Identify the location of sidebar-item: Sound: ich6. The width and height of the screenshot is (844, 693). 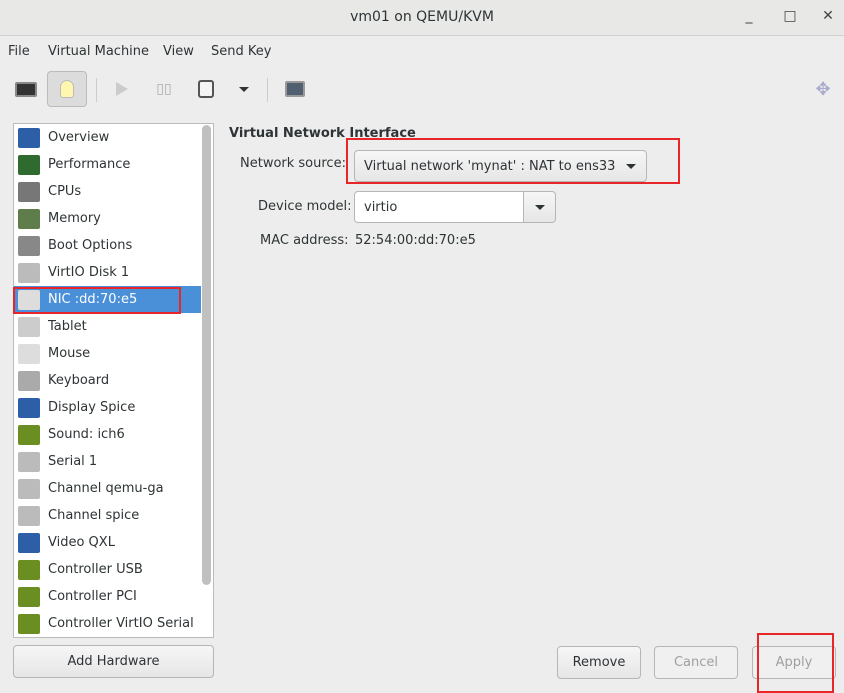
(107, 434).